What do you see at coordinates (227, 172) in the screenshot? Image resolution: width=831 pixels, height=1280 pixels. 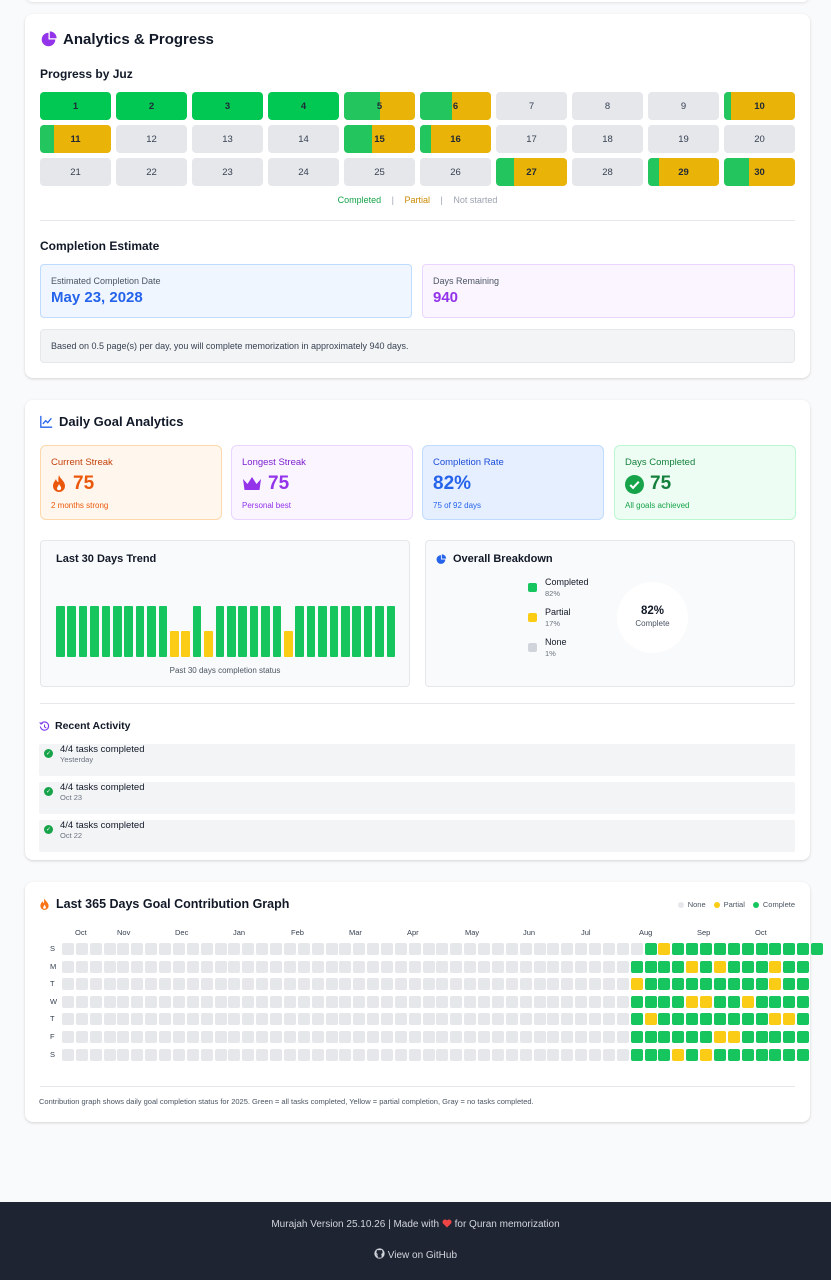 I see `juz-cell: 23` at bounding box center [227, 172].